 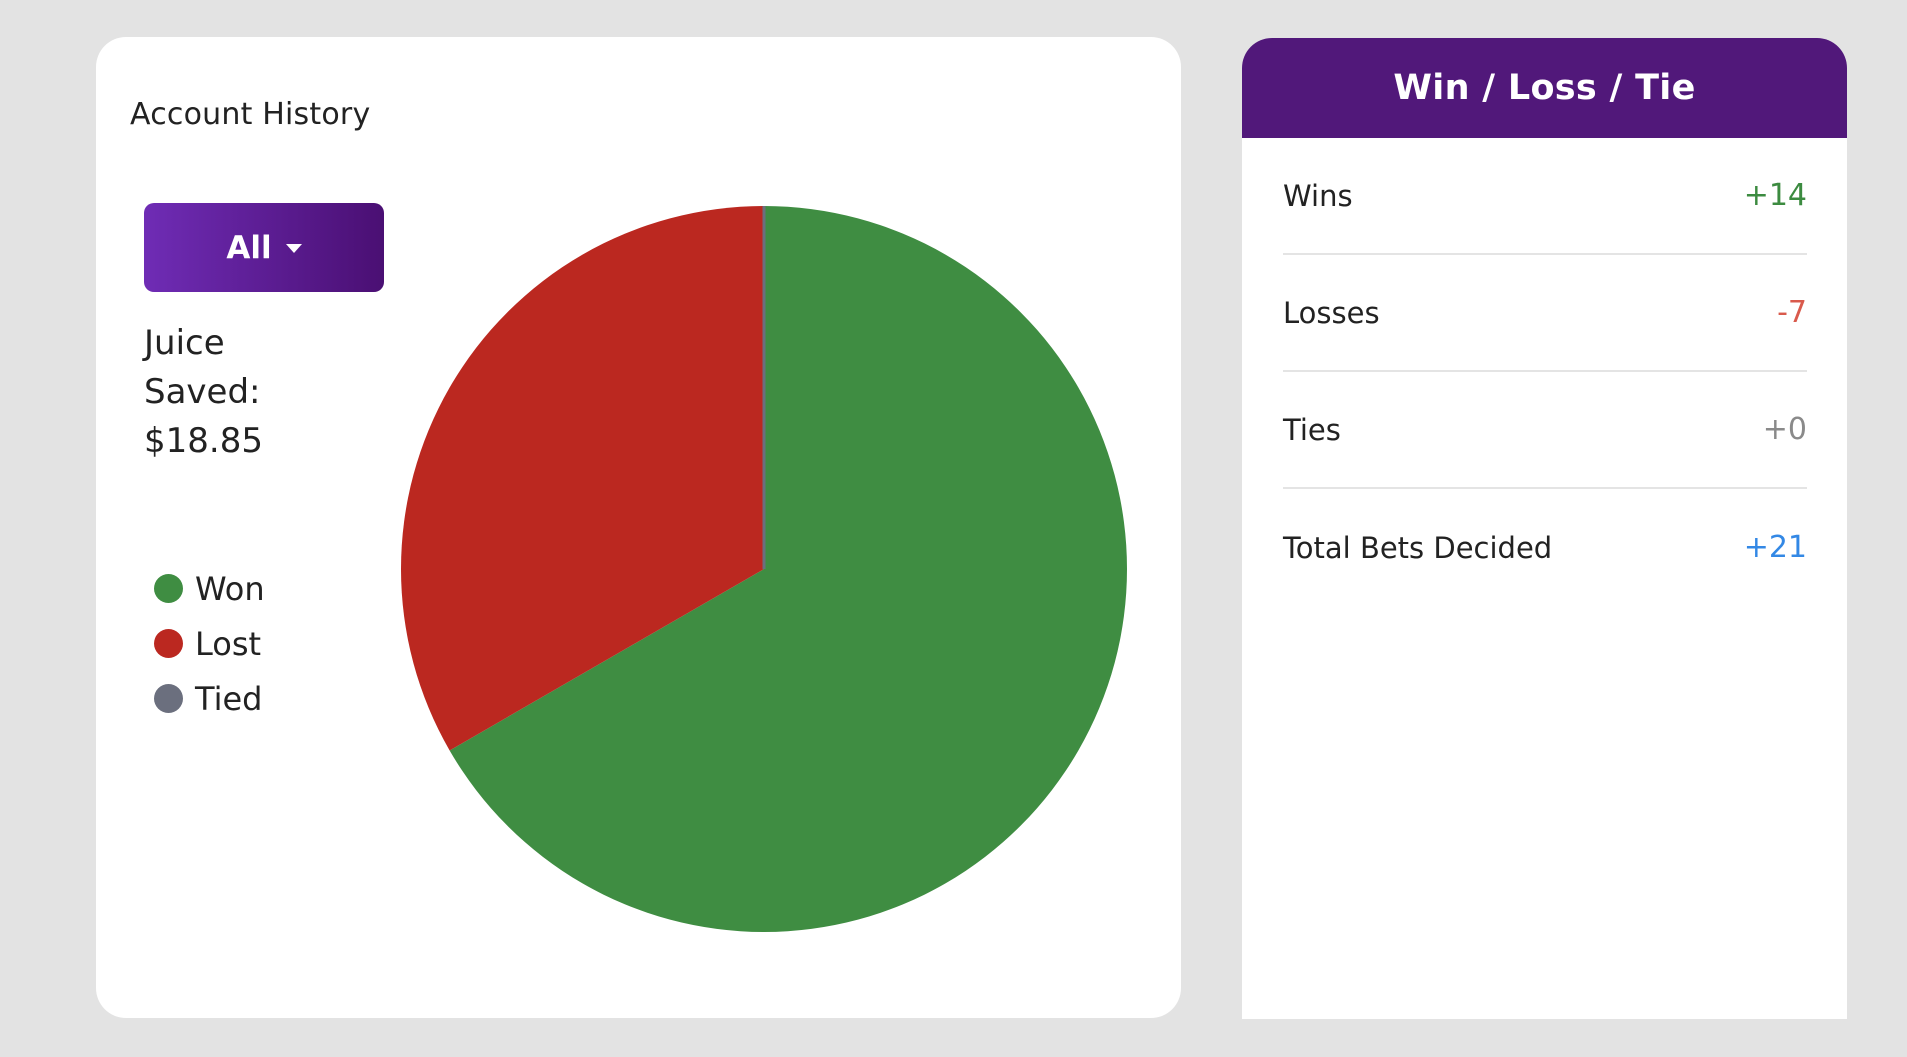 What do you see at coordinates (1545, 196) in the screenshot?
I see `summary-row-wins: Wins +14` at bounding box center [1545, 196].